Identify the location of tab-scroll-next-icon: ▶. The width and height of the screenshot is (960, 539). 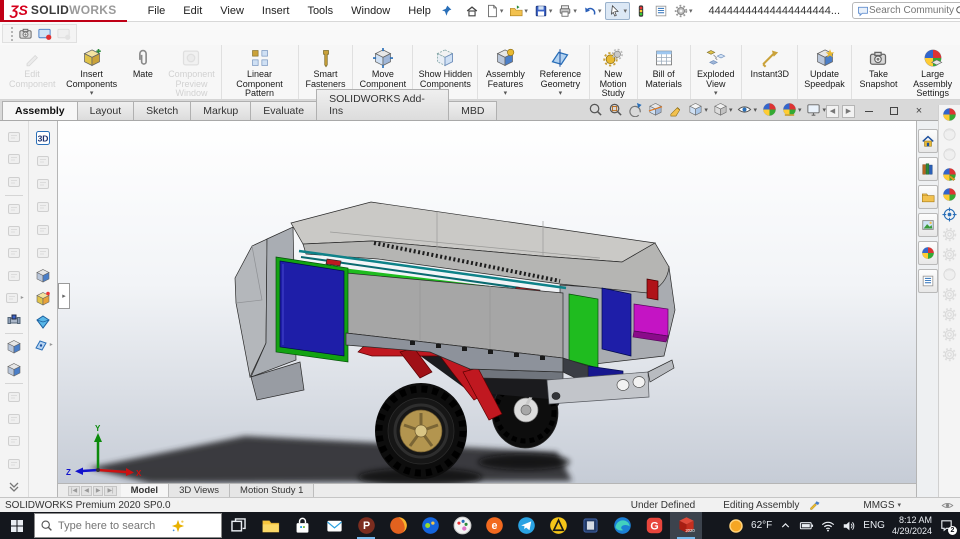
(98, 490).